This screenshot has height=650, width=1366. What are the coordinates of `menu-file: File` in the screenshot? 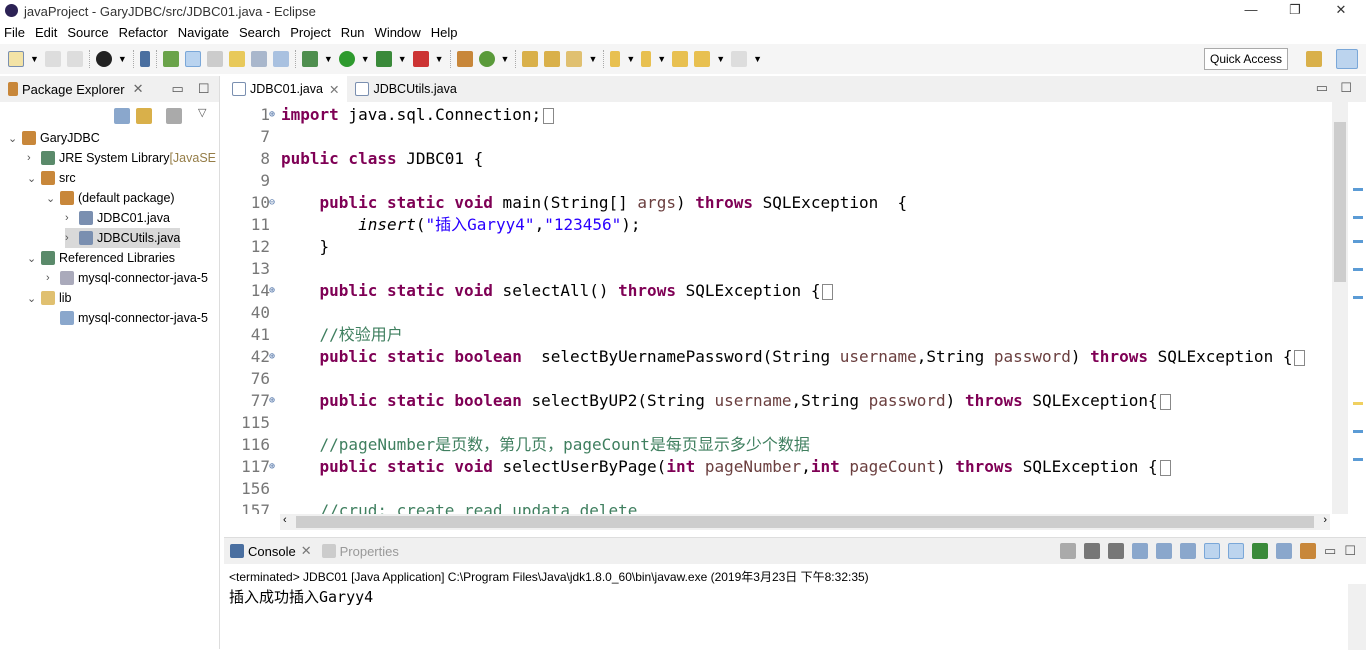 It's located at (14, 32).